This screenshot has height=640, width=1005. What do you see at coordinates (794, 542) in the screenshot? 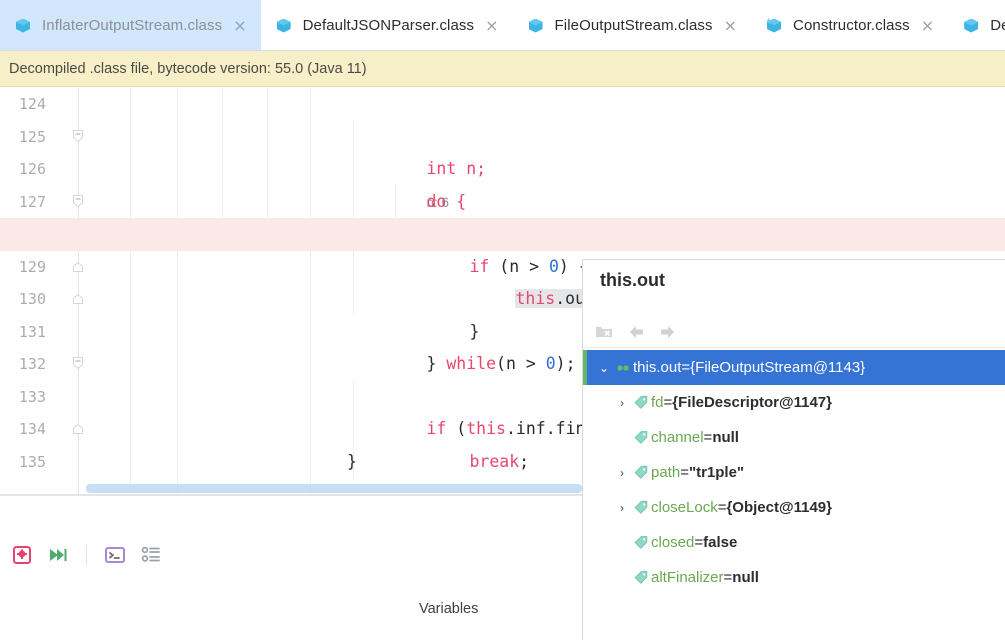
I see `tree-row-closed: closed = false` at bounding box center [794, 542].